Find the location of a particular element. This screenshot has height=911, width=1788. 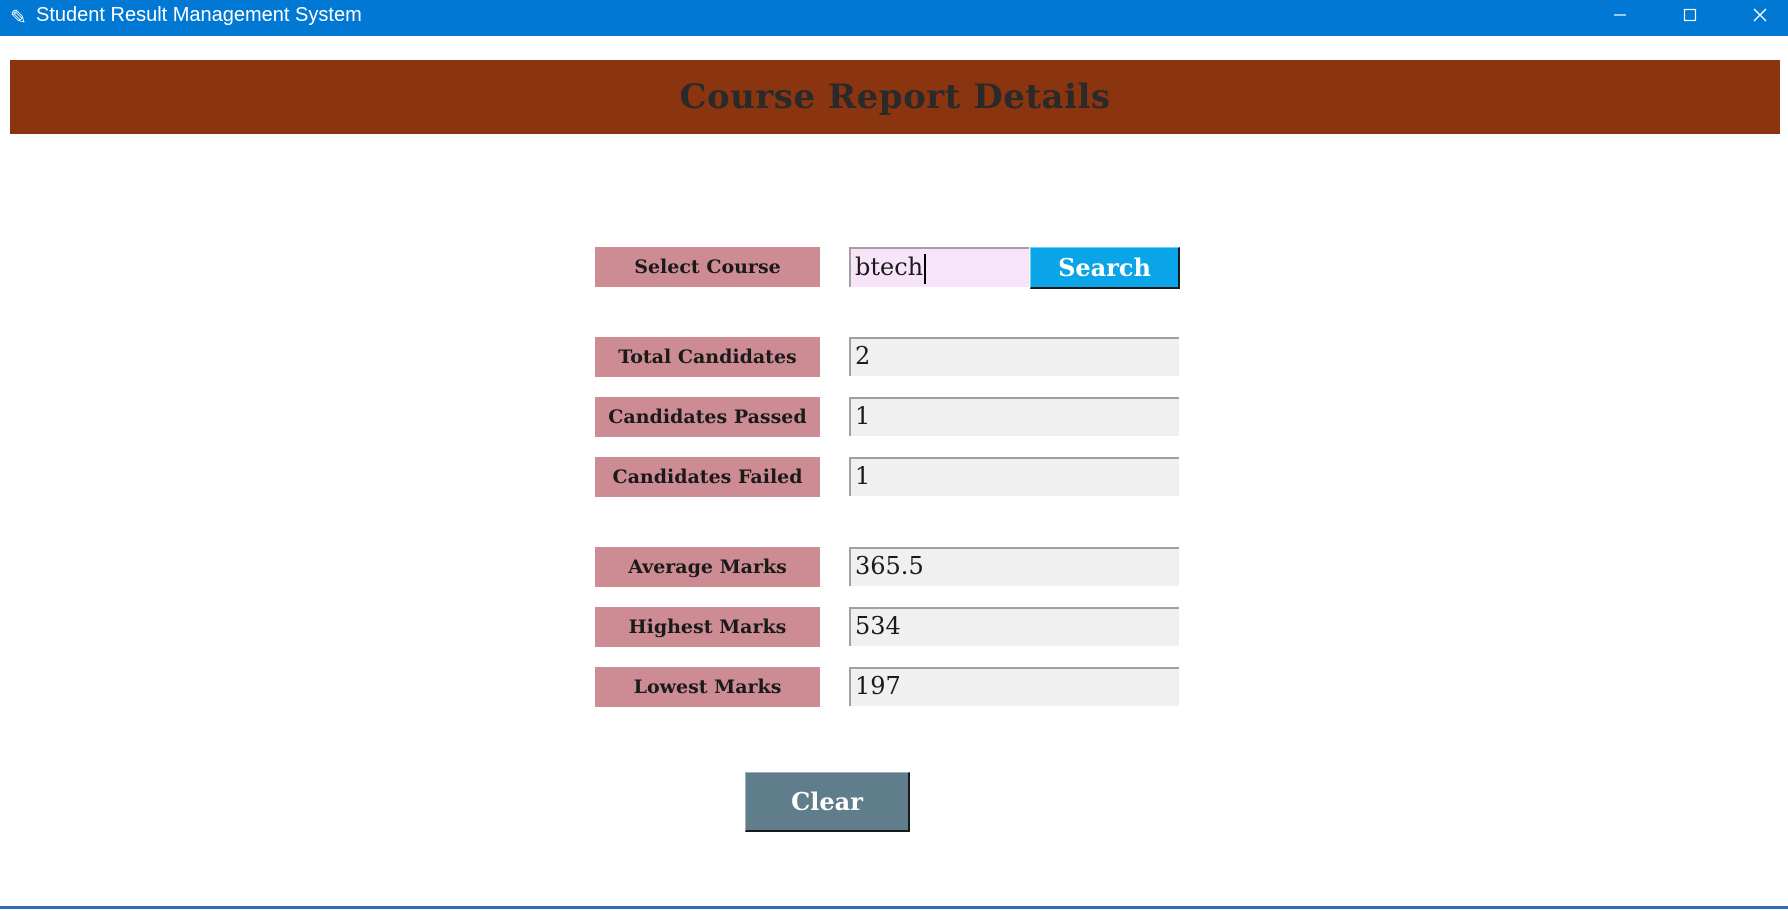

window-title: Student Result Management System is located at coordinates (199, 15).